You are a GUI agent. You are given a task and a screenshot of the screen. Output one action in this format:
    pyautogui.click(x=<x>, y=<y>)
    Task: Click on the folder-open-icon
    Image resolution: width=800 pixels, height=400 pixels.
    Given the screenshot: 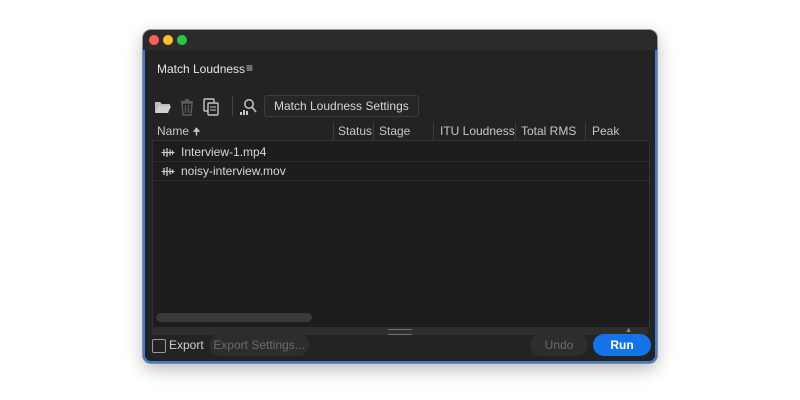 What is the action you would take?
    pyautogui.click(x=163, y=107)
    